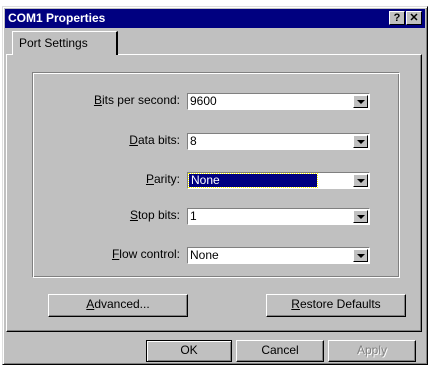 This screenshot has height=367, width=440. Describe the element at coordinates (203, 101) in the screenshot. I see `bits-per-second-value: 9600` at that location.